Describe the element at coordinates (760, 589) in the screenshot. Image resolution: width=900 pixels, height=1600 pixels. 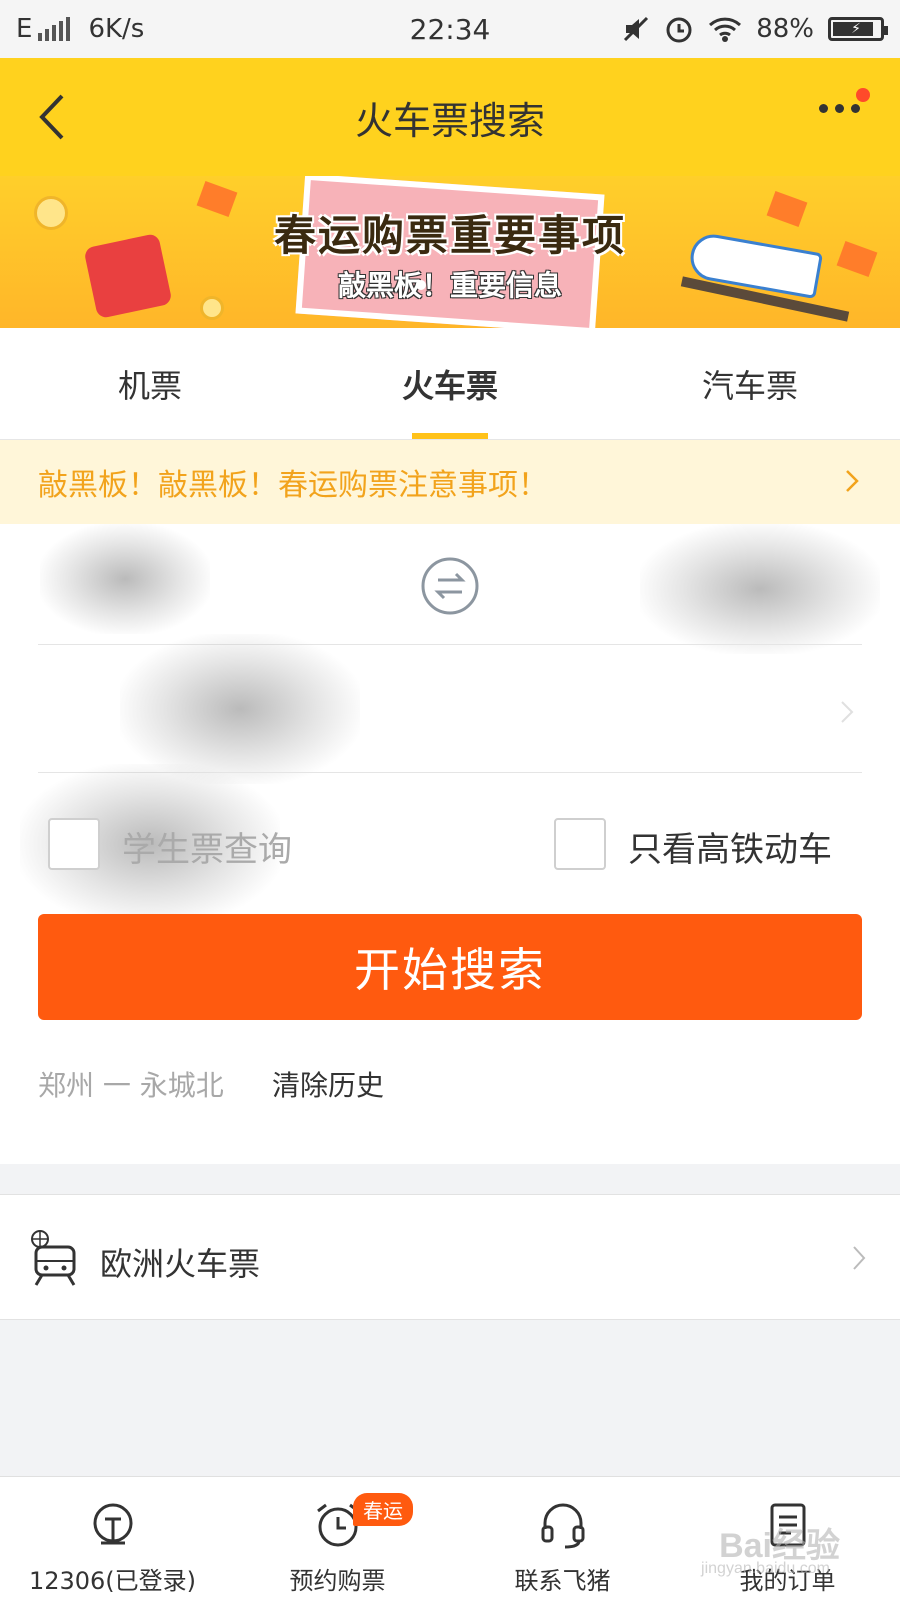
I see `redacted-arrival-station` at that location.